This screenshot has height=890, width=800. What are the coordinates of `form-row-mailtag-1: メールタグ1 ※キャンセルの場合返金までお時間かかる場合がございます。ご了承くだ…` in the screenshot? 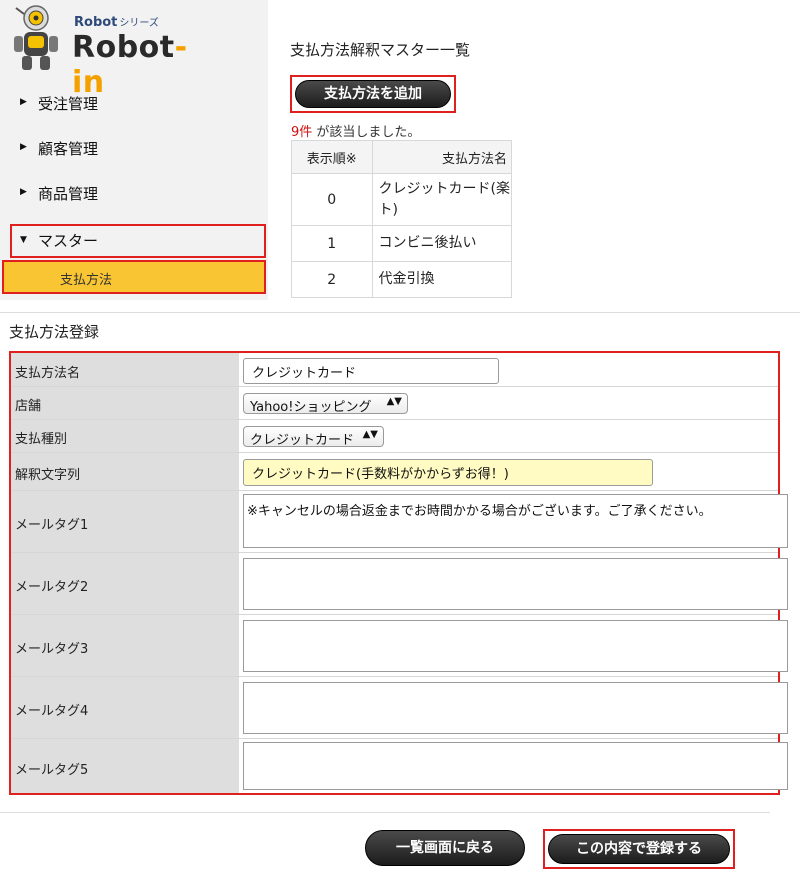 It's located at (399, 522).